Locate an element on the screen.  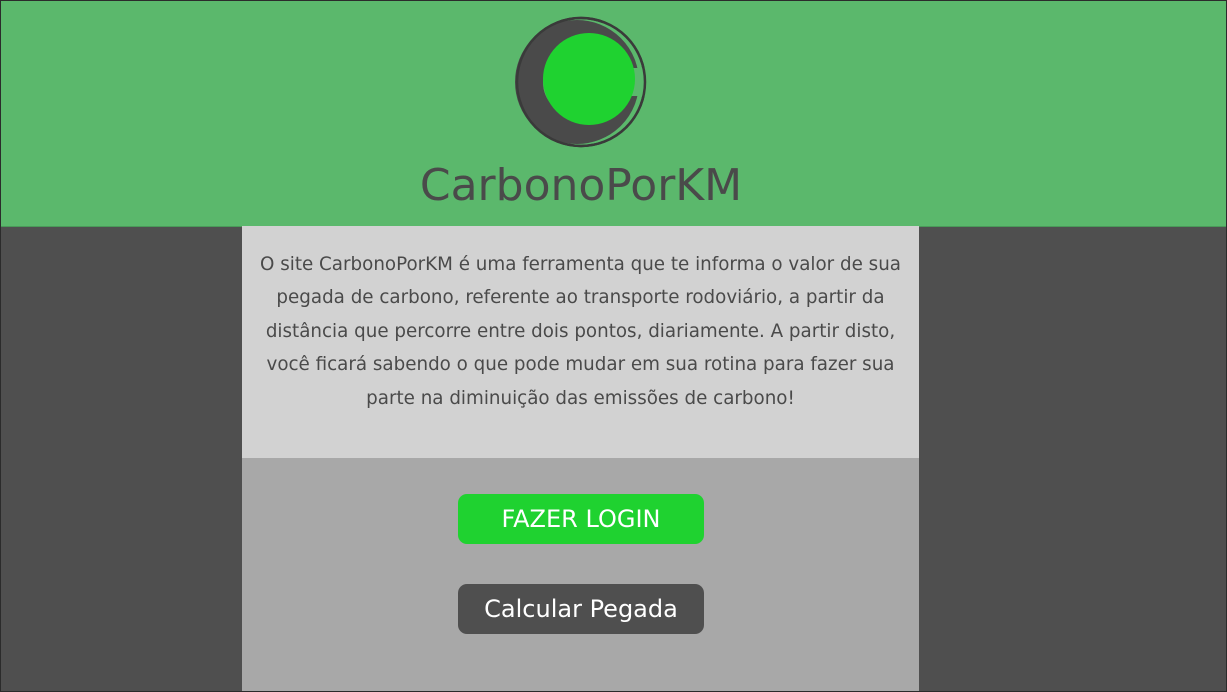
login-button: FAZER LOGIN is located at coordinates (581, 519).